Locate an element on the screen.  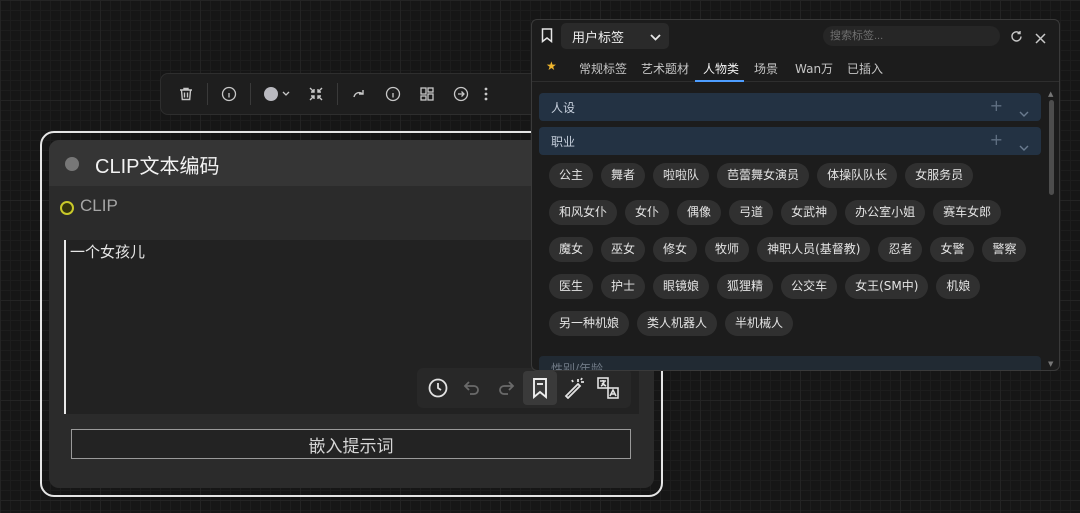
active-tab-indicator is located at coordinates (719, 81).